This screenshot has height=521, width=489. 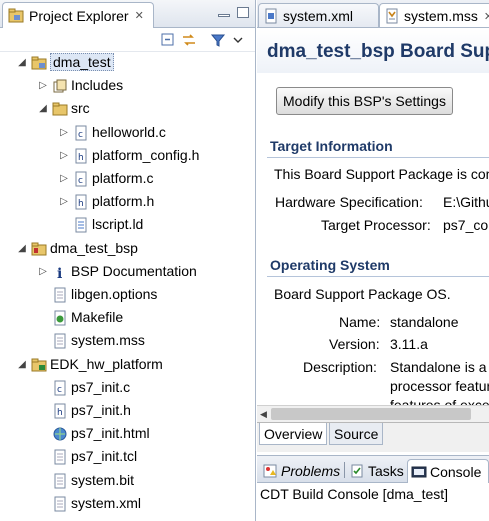 I want to click on tree-item: system.mss, so click(x=127, y=341).